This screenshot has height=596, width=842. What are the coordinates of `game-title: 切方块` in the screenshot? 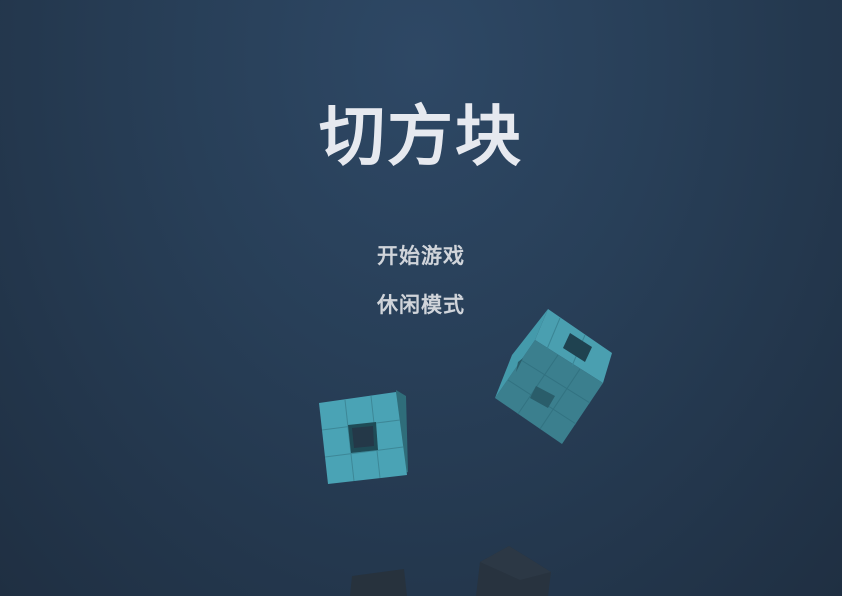 It's located at (421, 136).